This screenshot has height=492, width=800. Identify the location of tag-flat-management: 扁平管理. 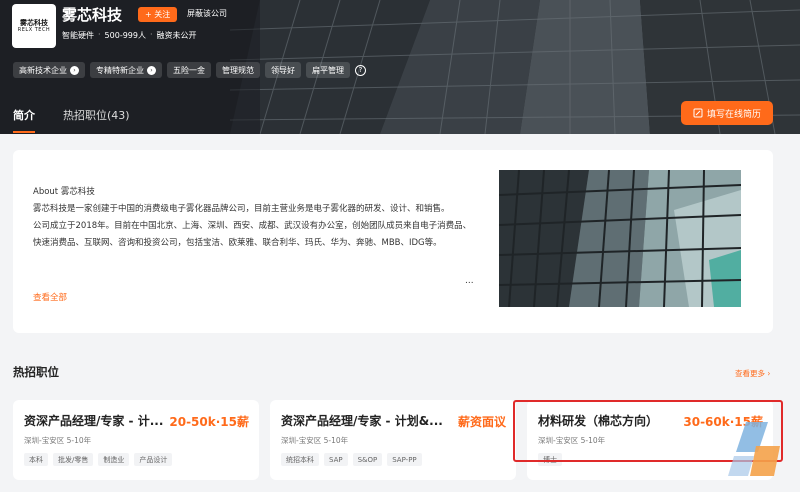
(328, 70).